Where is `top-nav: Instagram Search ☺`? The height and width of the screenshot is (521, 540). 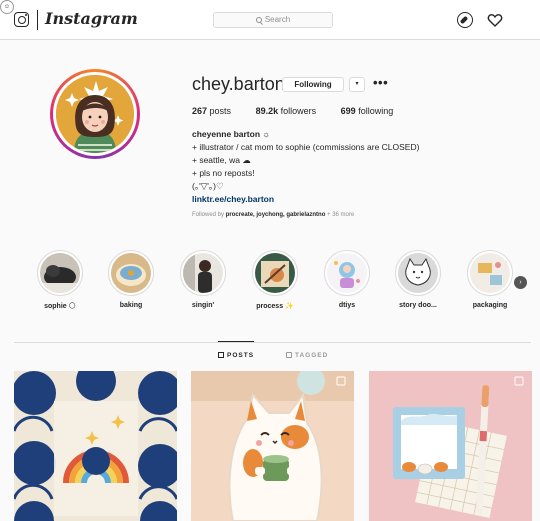 top-nav: Instagram Search ☺ is located at coordinates (270, 20).